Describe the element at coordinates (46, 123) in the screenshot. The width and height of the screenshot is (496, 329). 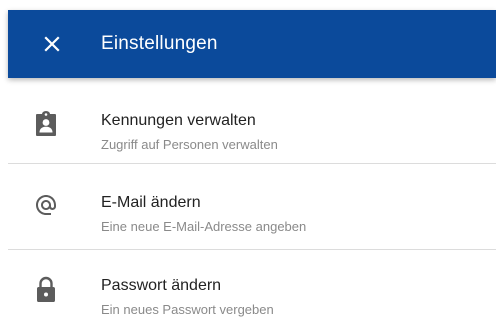
I see `badge-icon` at that location.